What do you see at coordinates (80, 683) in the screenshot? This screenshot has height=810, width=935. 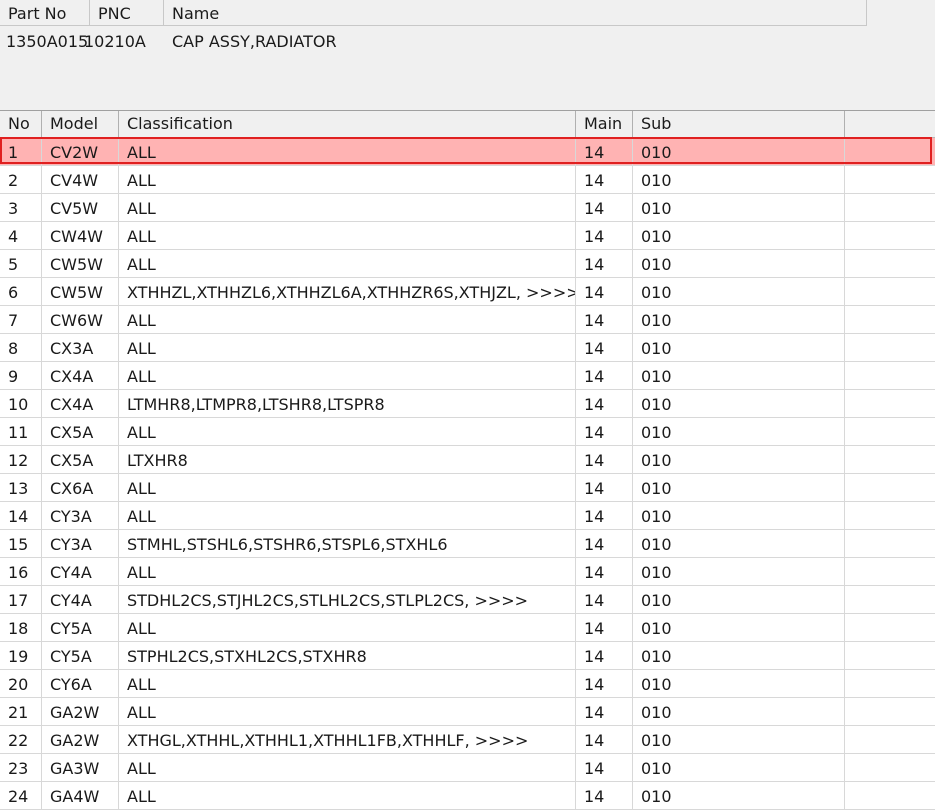 I see `cell-model: CY6A` at bounding box center [80, 683].